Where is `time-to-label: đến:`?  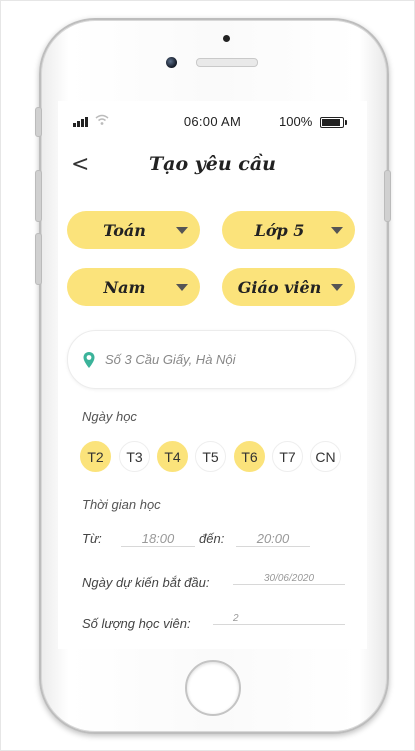
time-to-label: đến: is located at coordinates (212, 538).